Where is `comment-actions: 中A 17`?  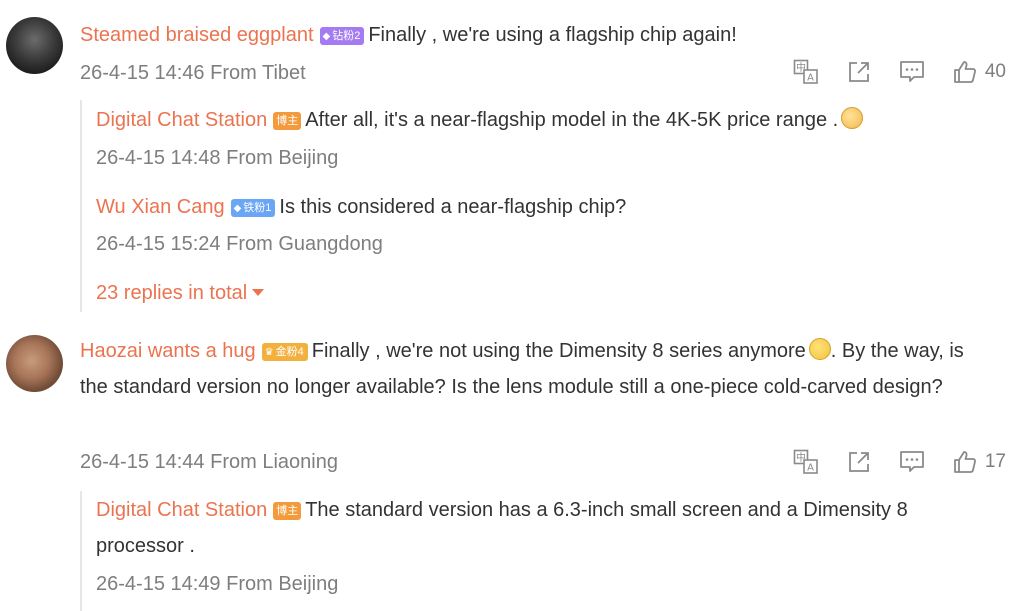 comment-actions: 中A 17 is located at coordinates (885, 462).